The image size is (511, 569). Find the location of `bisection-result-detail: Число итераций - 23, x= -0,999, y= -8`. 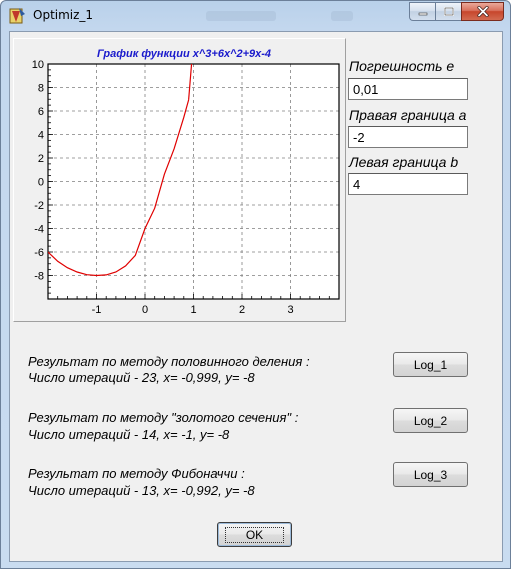

bisection-result-detail: Число итераций - 23, x= -0,999, y= -8 is located at coordinates (141, 377).